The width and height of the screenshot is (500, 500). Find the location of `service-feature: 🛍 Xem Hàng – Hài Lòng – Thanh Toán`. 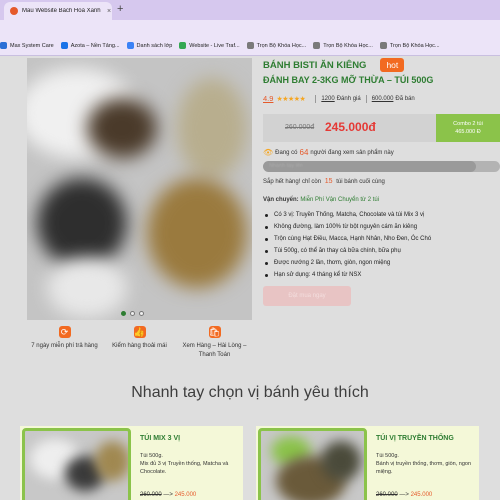

service-feature: 🛍 Xem Hàng – Hài Lòng – Thanh Toán is located at coordinates (214, 354).